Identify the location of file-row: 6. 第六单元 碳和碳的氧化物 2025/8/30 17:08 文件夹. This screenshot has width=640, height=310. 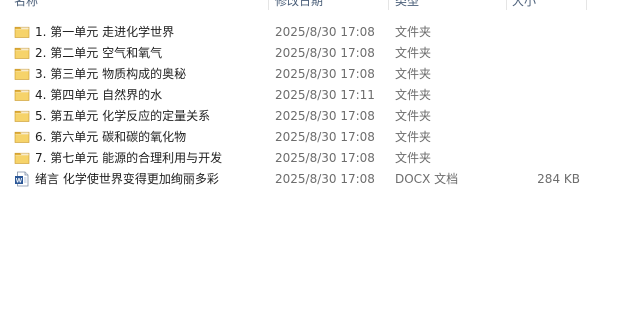
(320, 137).